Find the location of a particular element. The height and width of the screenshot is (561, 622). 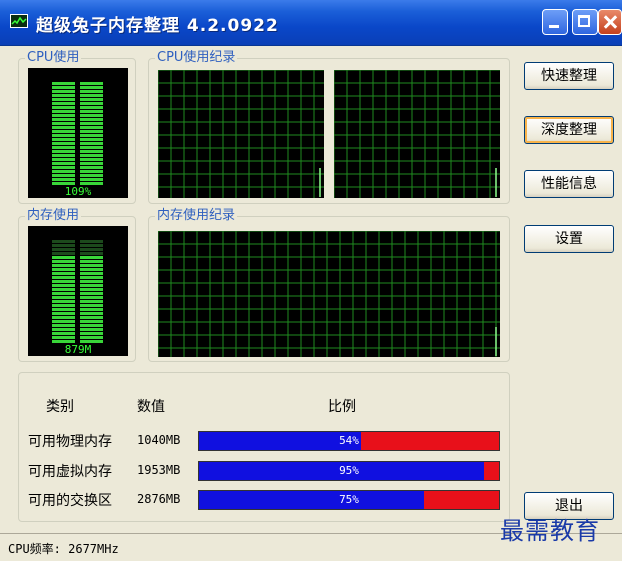

cpu-frequency-text: CPU频率: 2677MHz is located at coordinates (63, 549).